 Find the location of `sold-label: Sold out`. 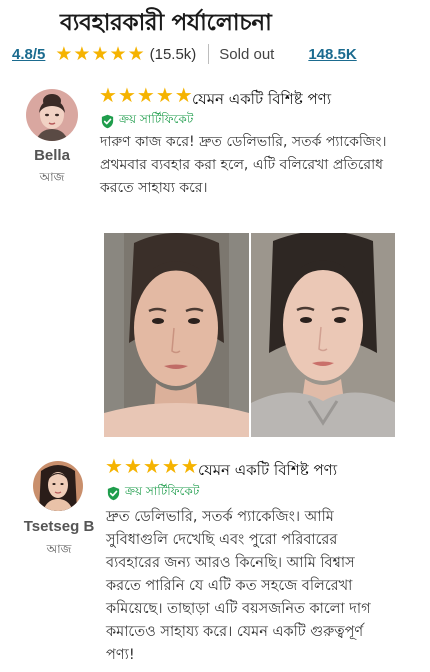

sold-label: Sold out is located at coordinates (247, 54).